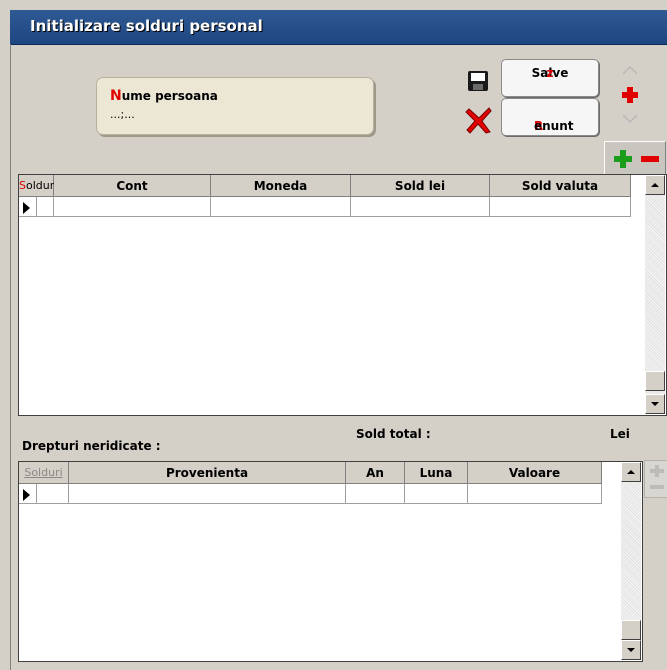 The height and width of the screenshot is (670, 667). Describe the element at coordinates (650, 159) in the screenshot. I see `red-minus-icon` at that location.